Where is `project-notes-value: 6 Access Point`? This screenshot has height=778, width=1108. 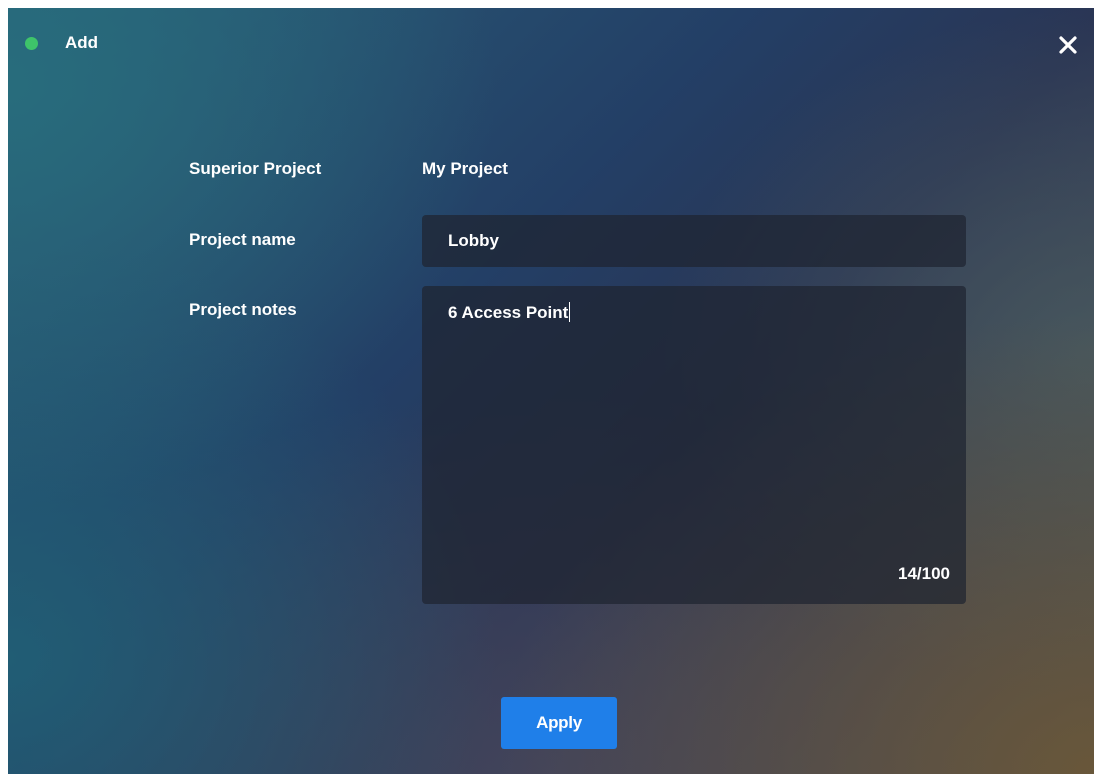
project-notes-value: 6 Access Point is located at coordinates (508, 312).